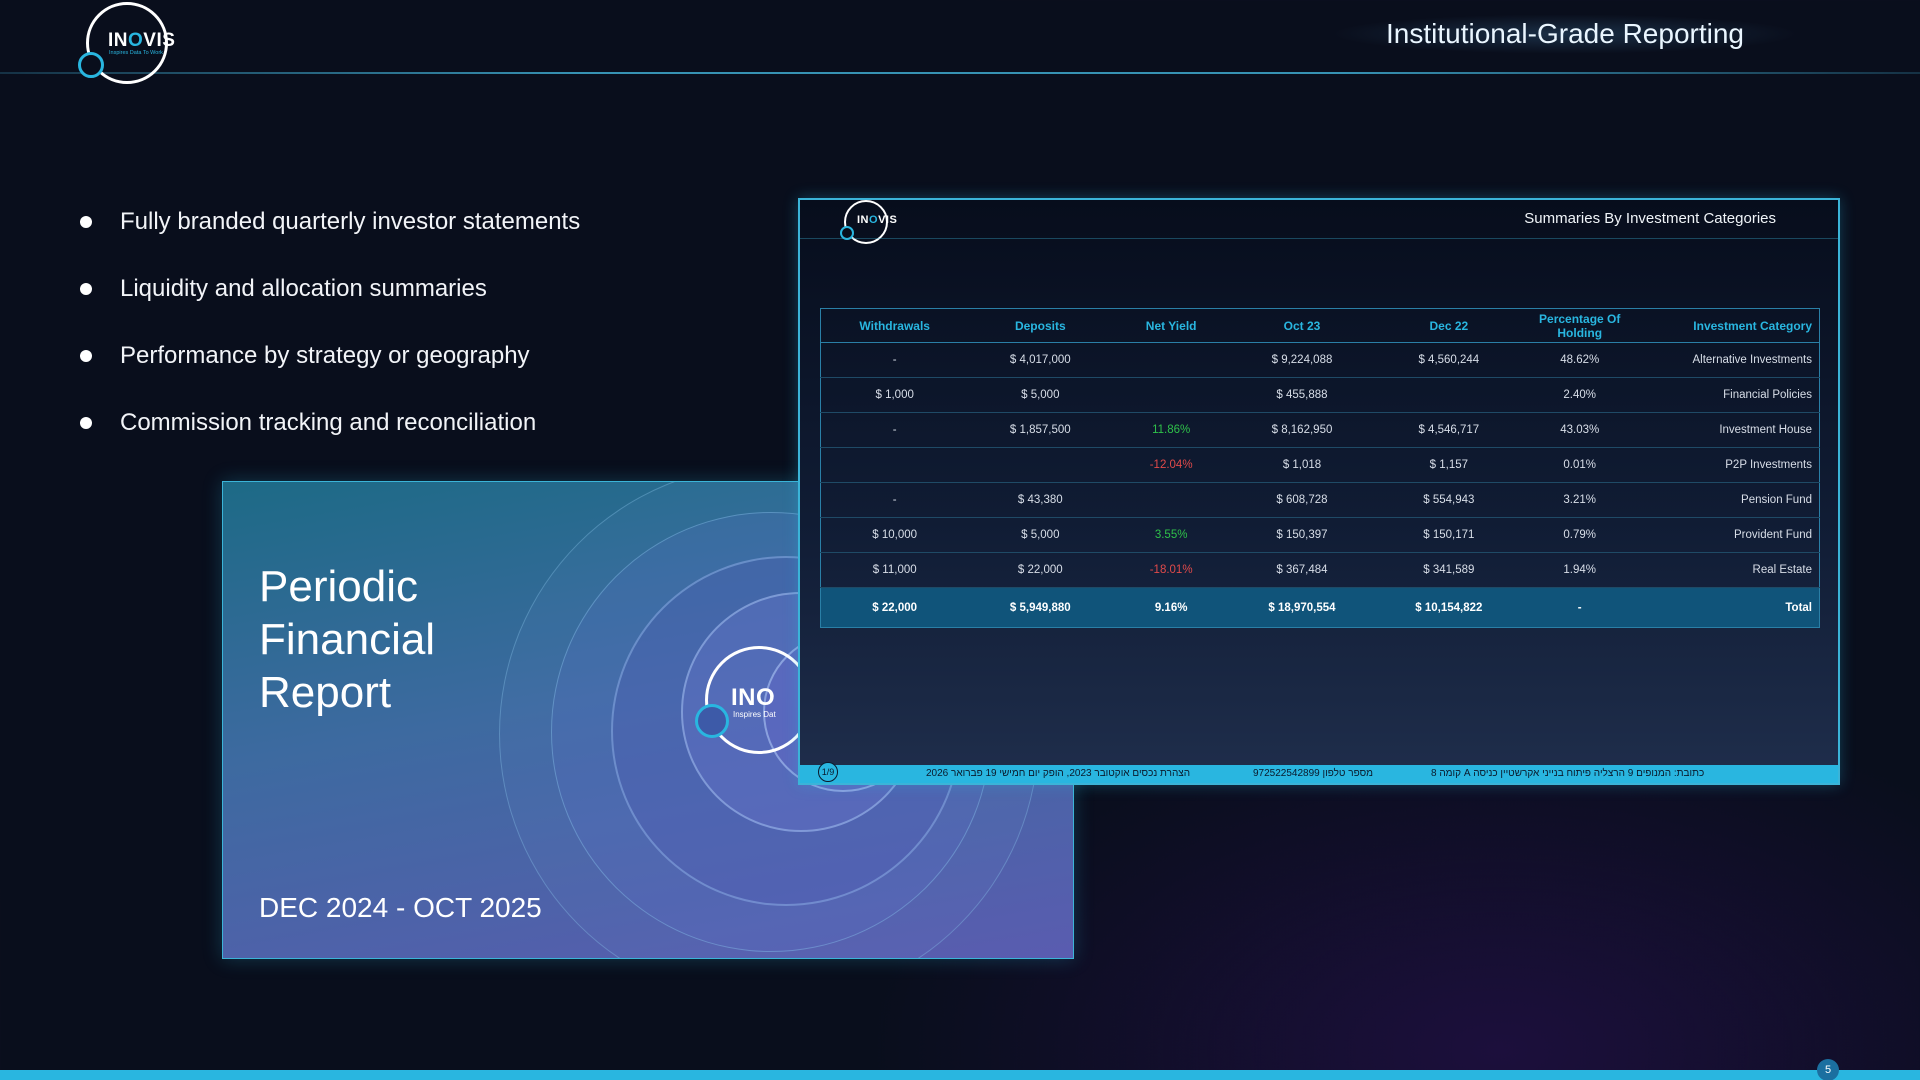 The height and width of the screenshot is (1080, 1920). Describe the element at coordinates (1727, 500) in the screenshot. I see `category-cell: Pension Fund` at that location.